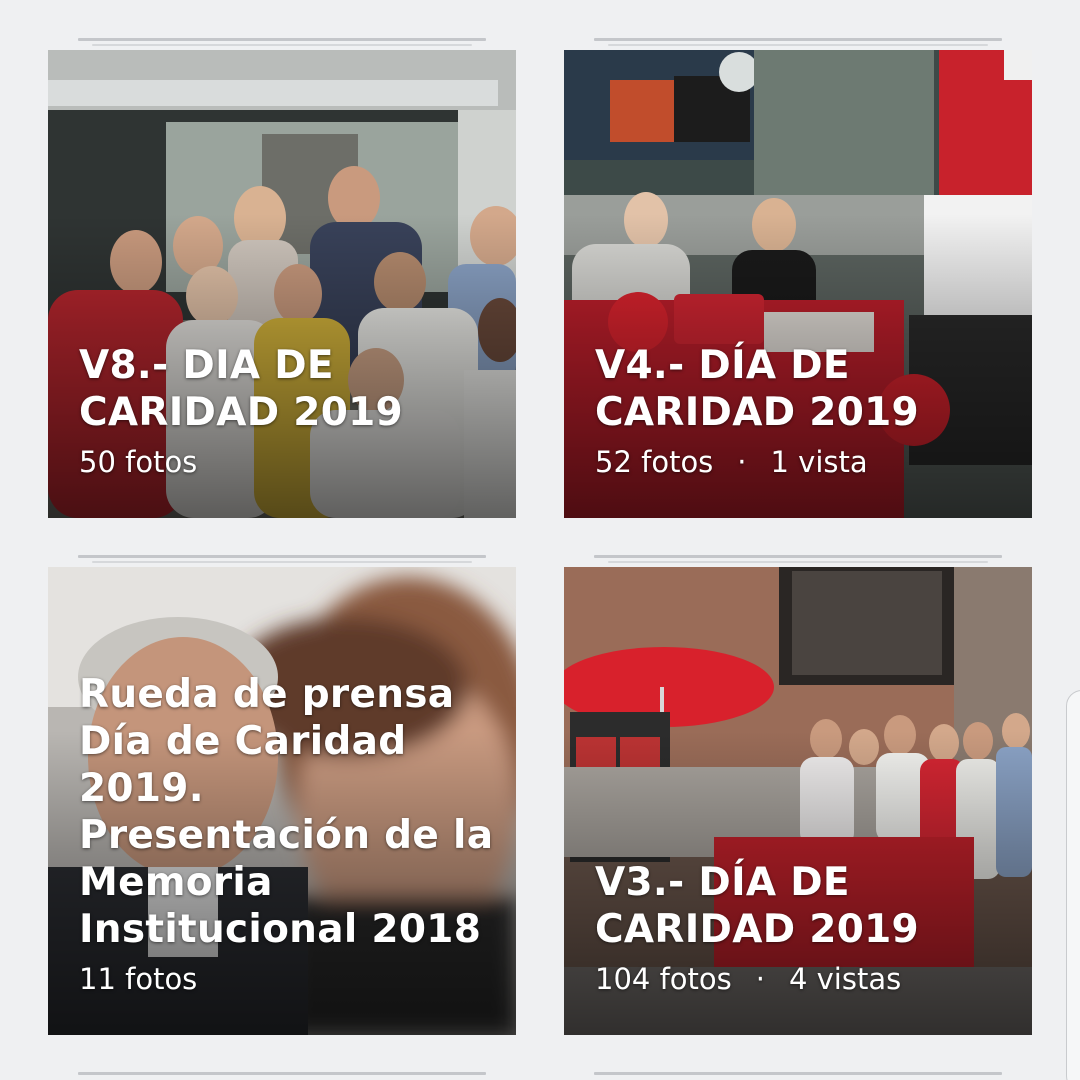  I want to click on album-meta: 52 fotos · 1 vista, so click(803, 462).